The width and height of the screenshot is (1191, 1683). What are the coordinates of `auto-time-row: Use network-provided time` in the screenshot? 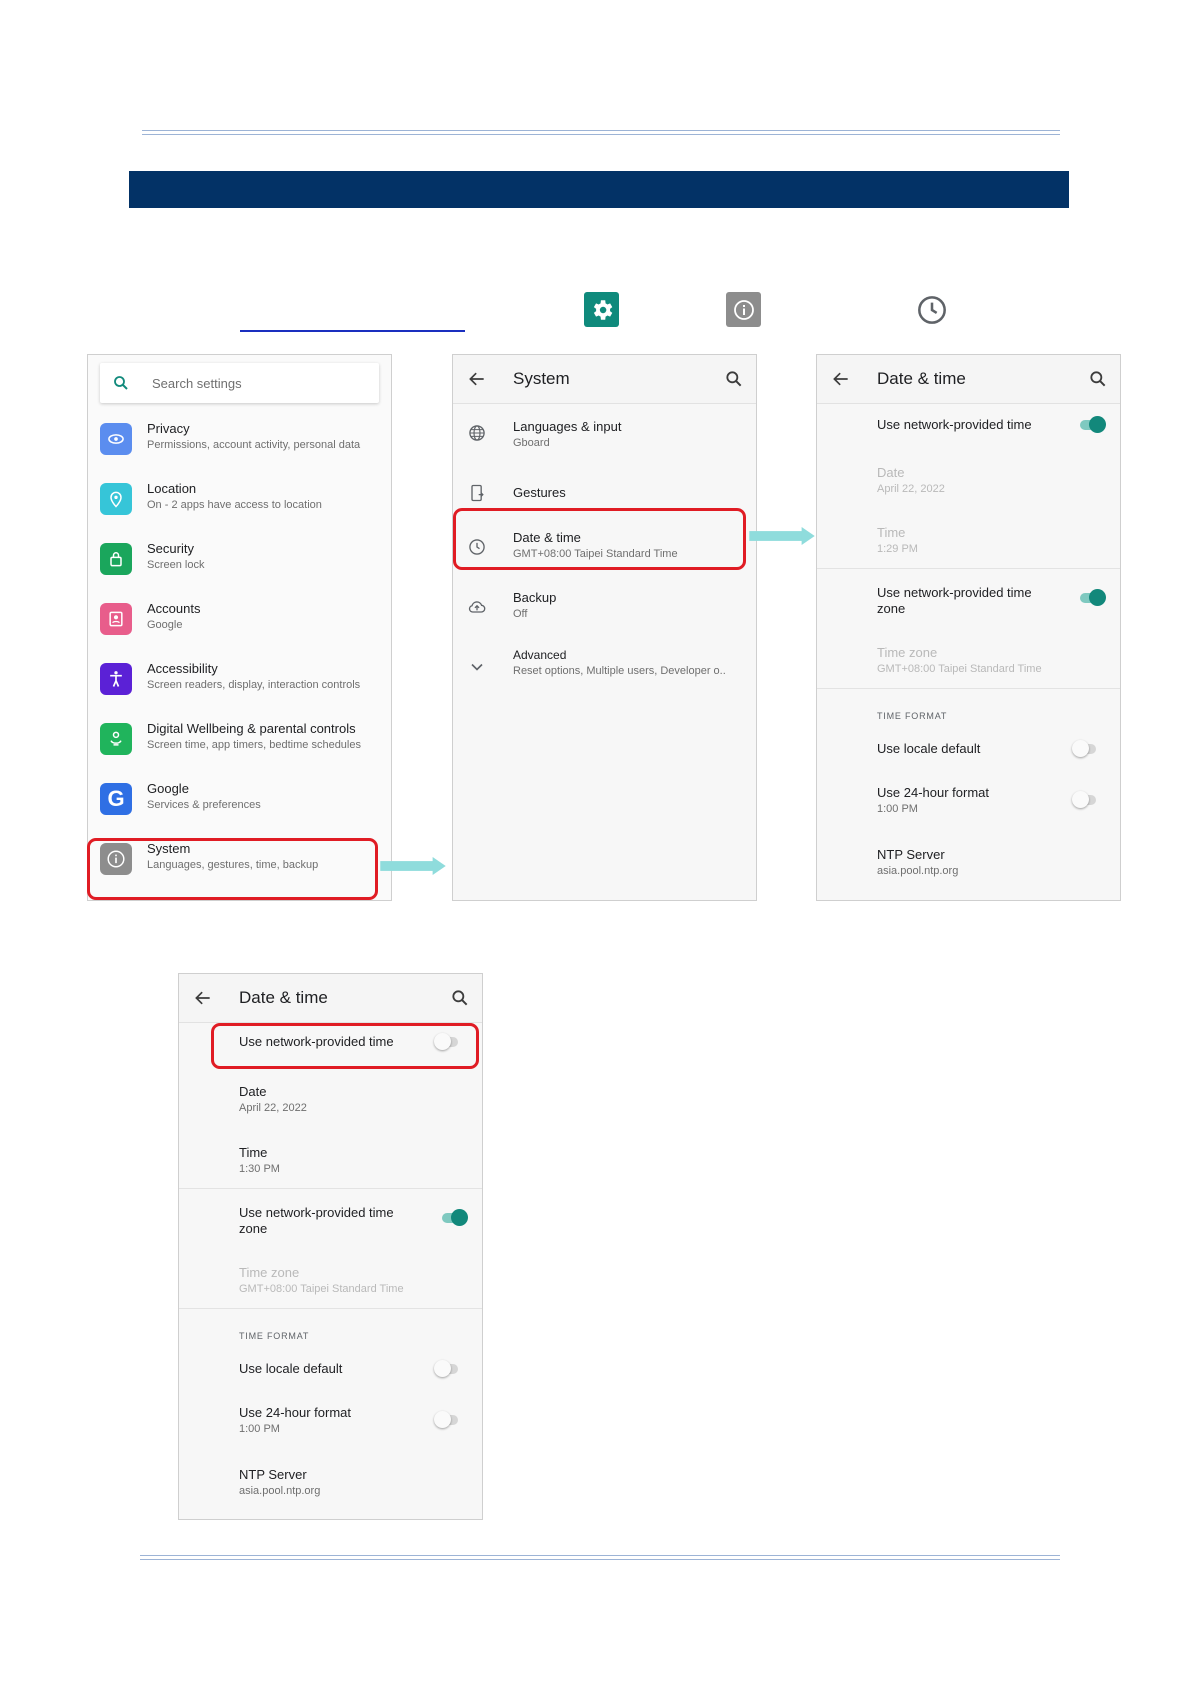 It's located at (968, 426).